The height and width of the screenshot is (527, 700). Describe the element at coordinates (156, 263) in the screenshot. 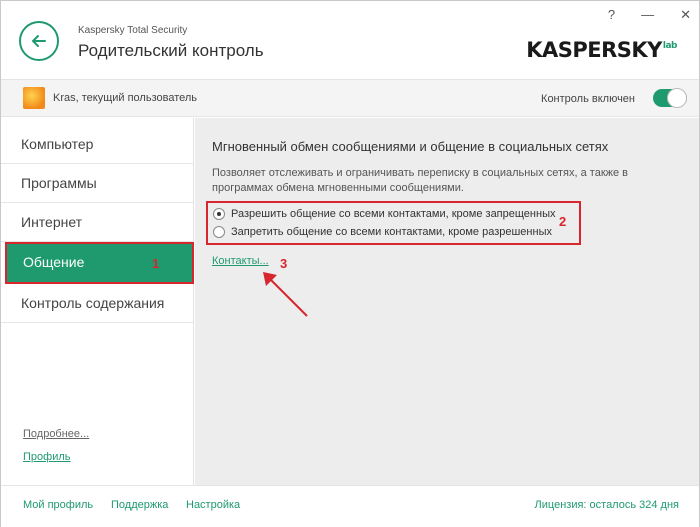

I see `annotation-marker-1: 1` at that location.